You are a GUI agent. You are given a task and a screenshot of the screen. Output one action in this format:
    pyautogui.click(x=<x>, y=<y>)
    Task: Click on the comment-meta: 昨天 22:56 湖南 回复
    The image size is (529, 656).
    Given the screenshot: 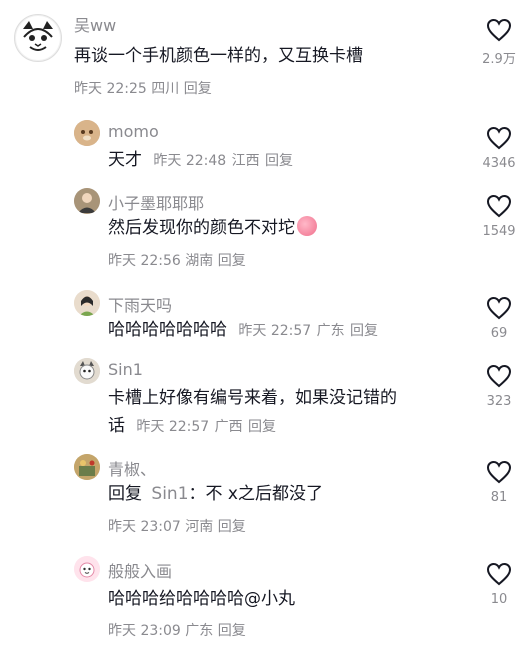 What is the action you would take?
    pyautogui.click(x=177, y=260)
    